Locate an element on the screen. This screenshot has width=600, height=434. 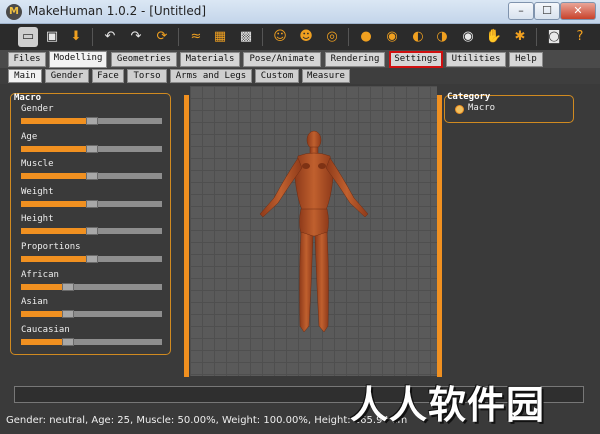
category-macro-radio is located at coordinates (459, 109).